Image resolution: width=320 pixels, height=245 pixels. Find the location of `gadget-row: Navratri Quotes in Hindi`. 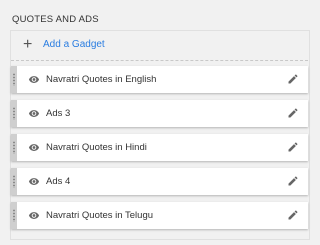

gadget-row: Navratri Quotes in Hindi is located at coordinates (159, 147).